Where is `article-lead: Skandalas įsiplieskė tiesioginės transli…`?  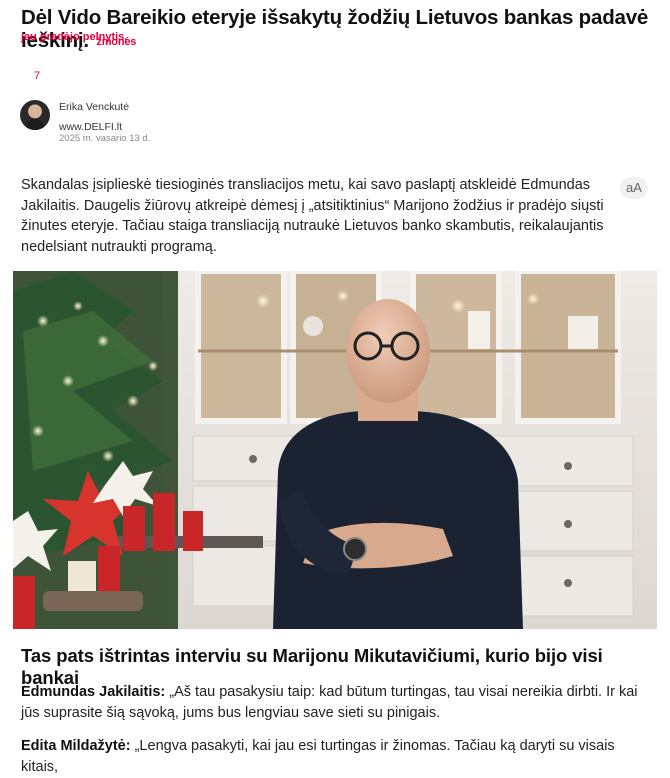
article-lead: Skandalas įsiplieskė tiesioginės transli… is located at coordinates (312, 216).